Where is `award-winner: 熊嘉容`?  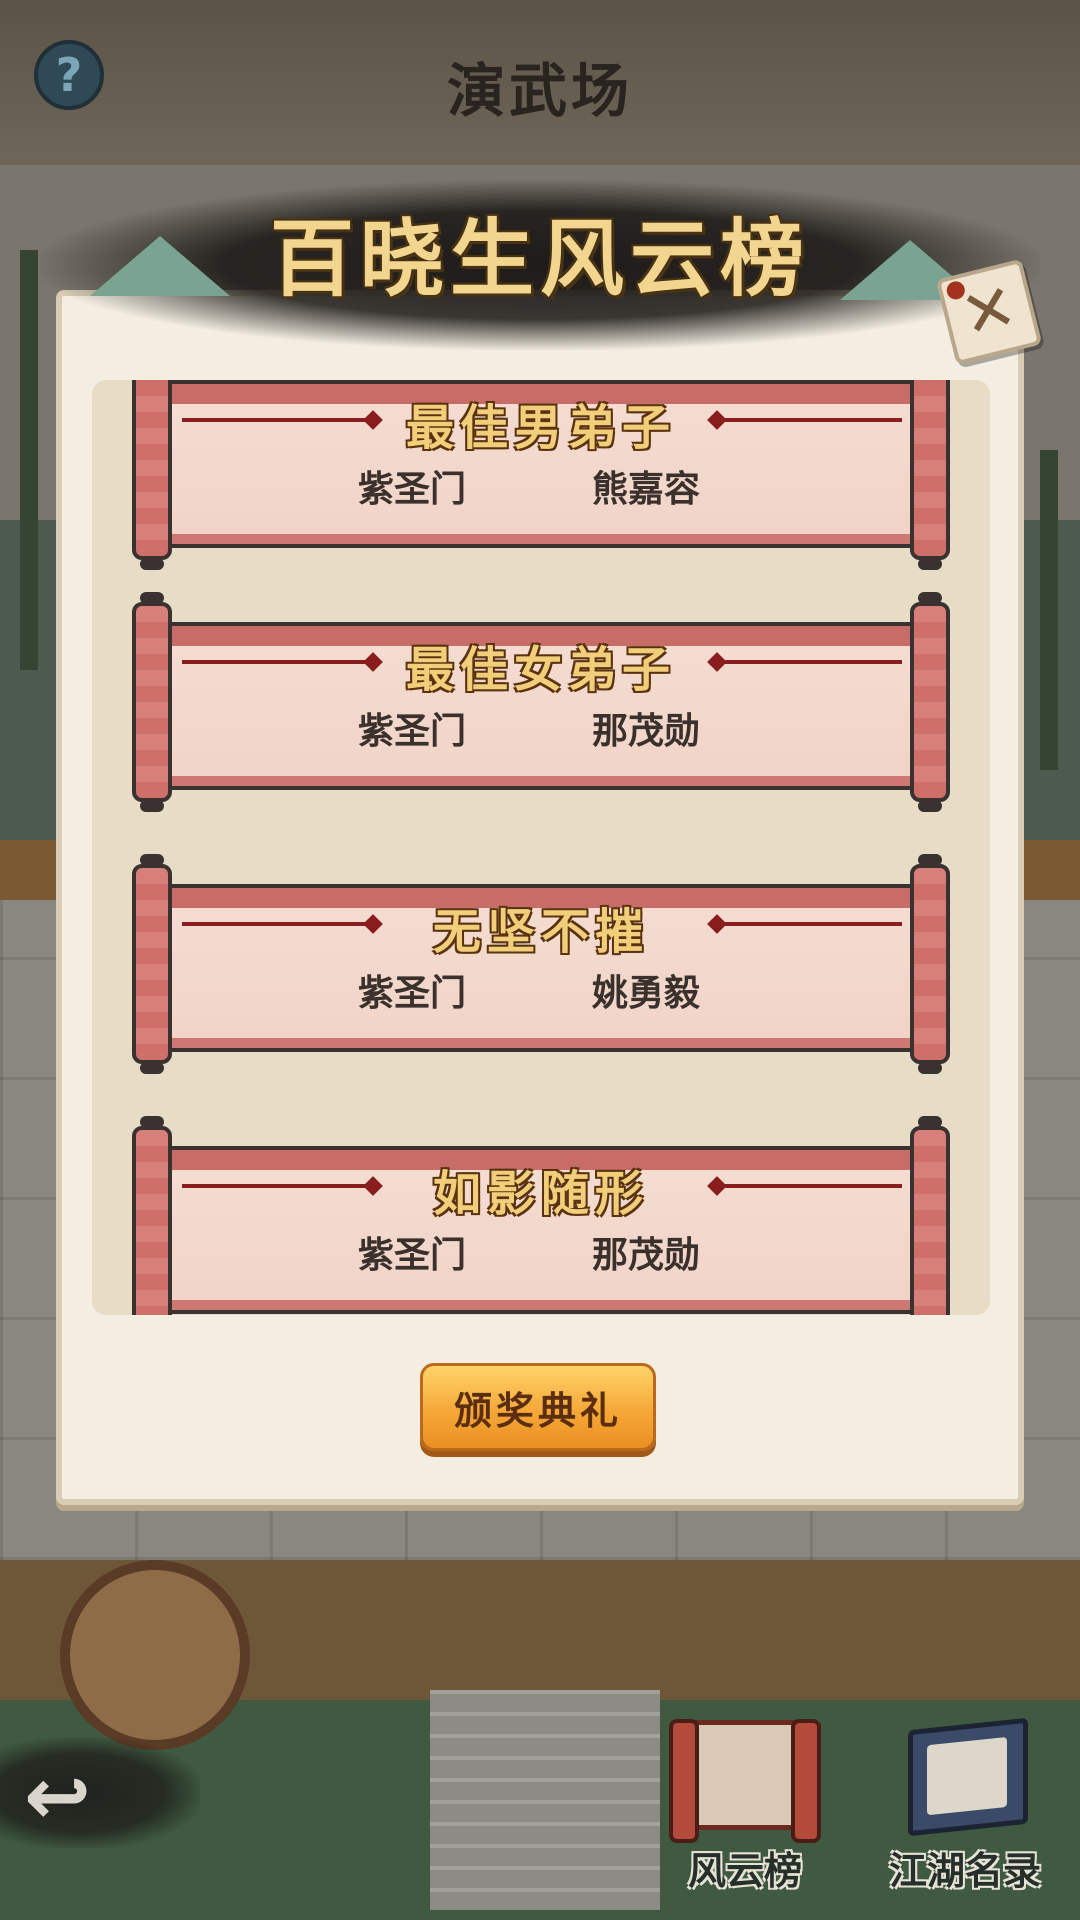
award-winner: 熊嘉容 is located at coordinates (646, 489).